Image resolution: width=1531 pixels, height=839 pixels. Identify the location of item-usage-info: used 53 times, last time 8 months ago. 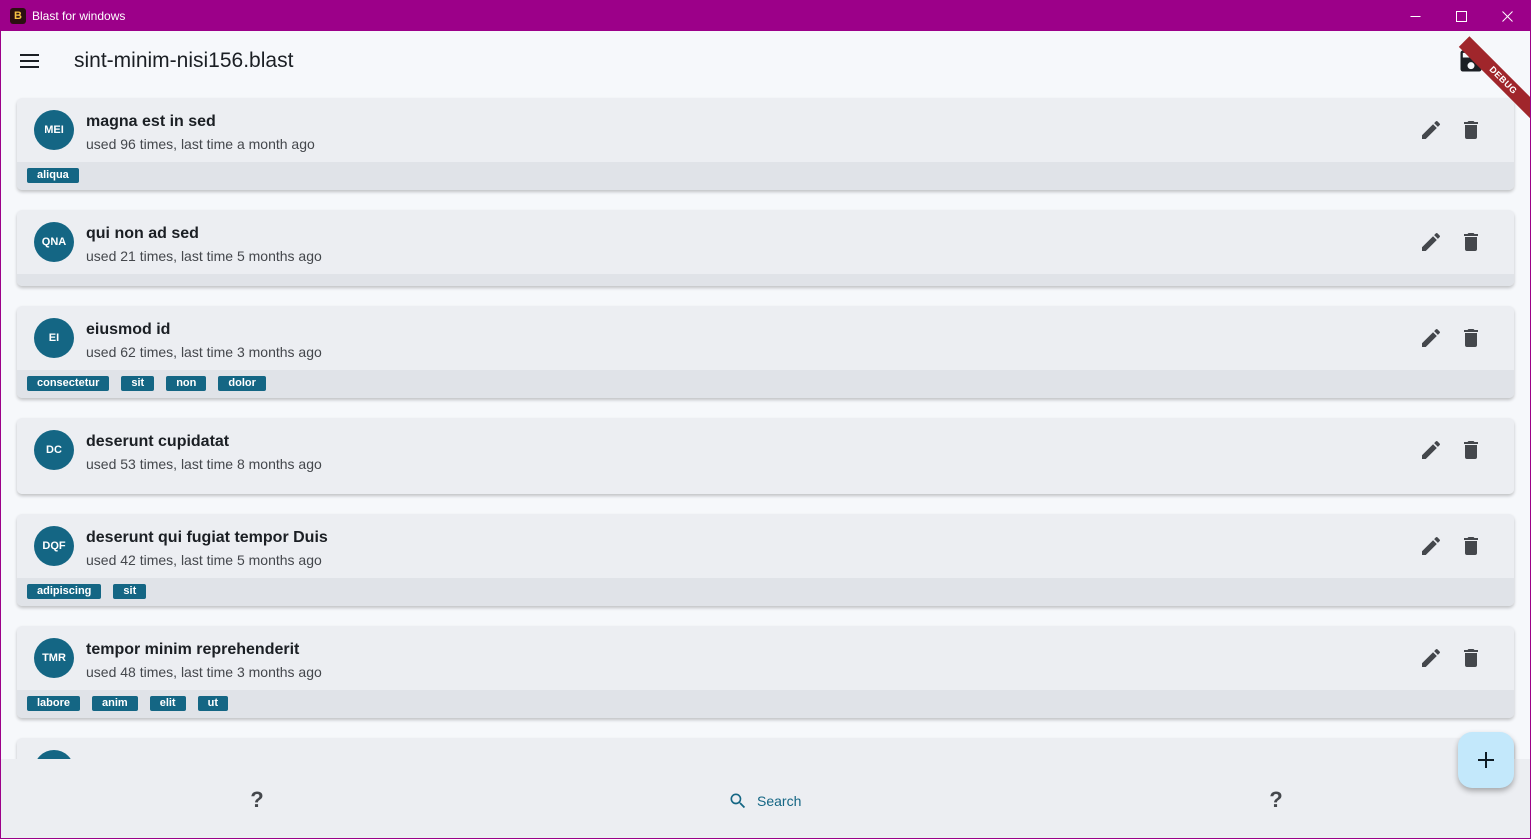
(204, 464).